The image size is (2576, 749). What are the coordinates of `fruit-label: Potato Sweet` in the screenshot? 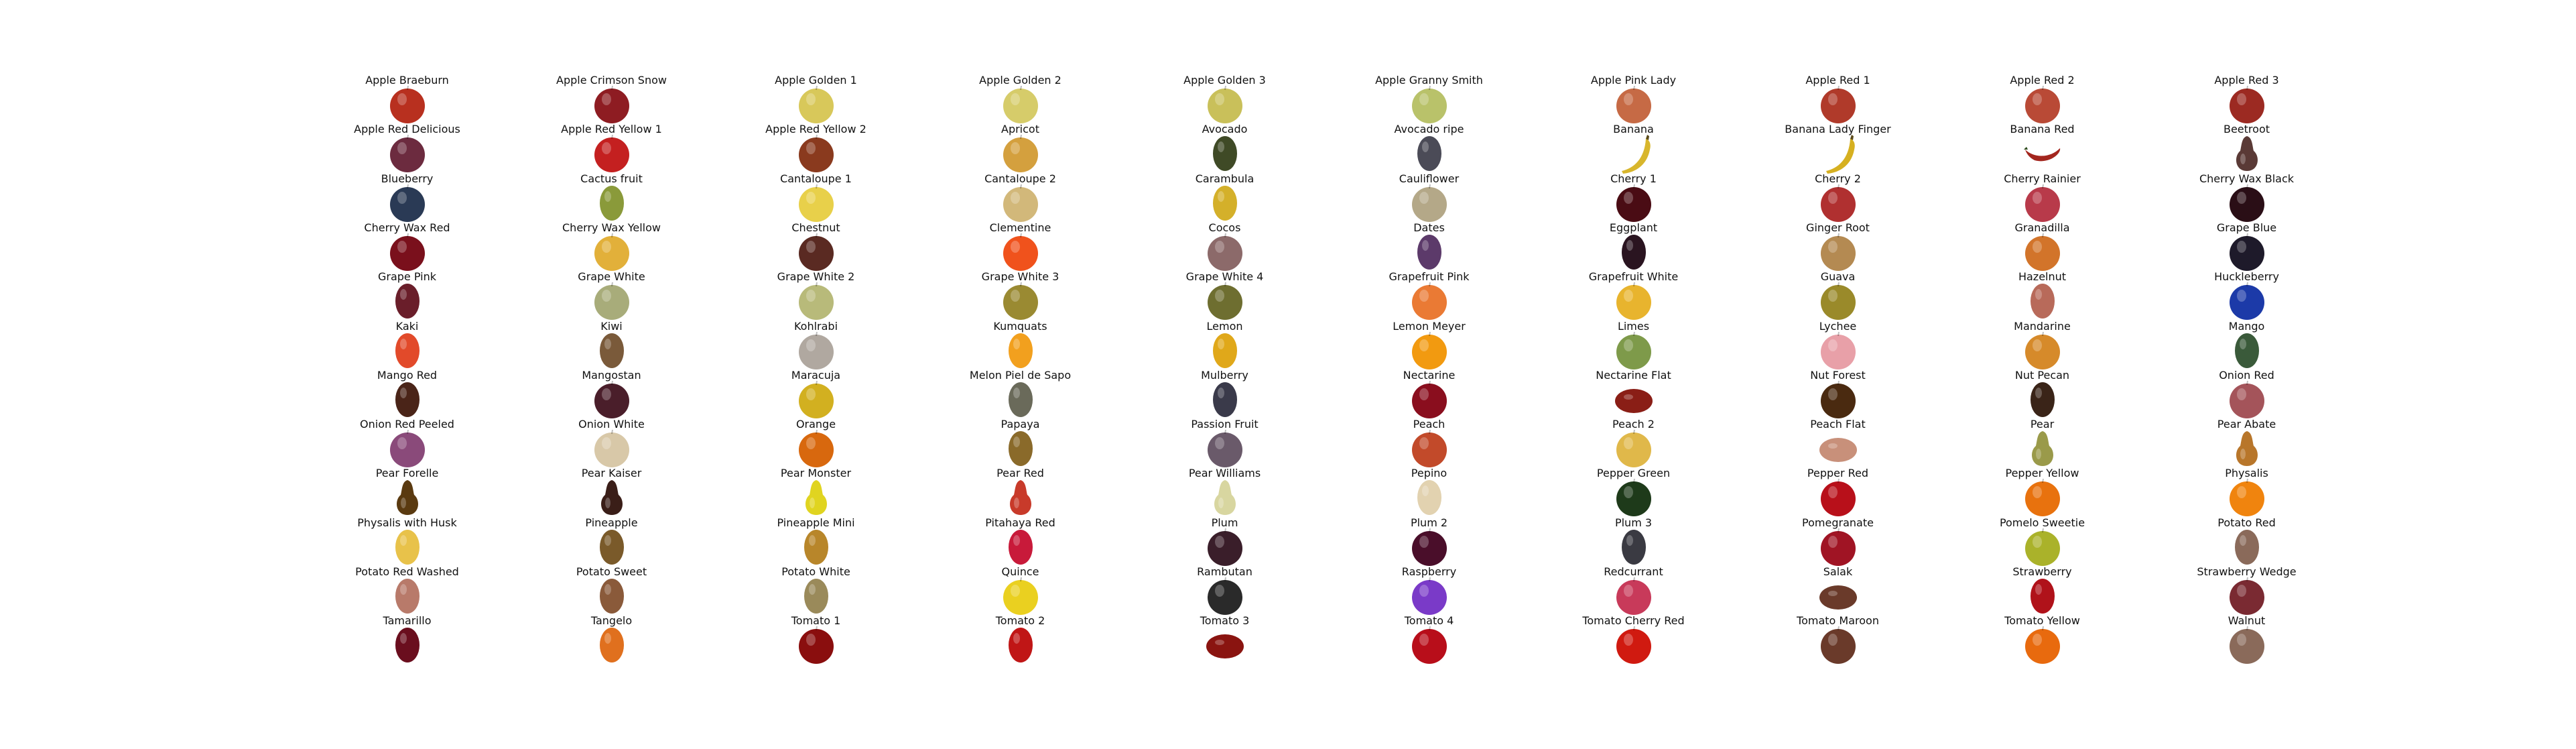 It's located at (611, 571).